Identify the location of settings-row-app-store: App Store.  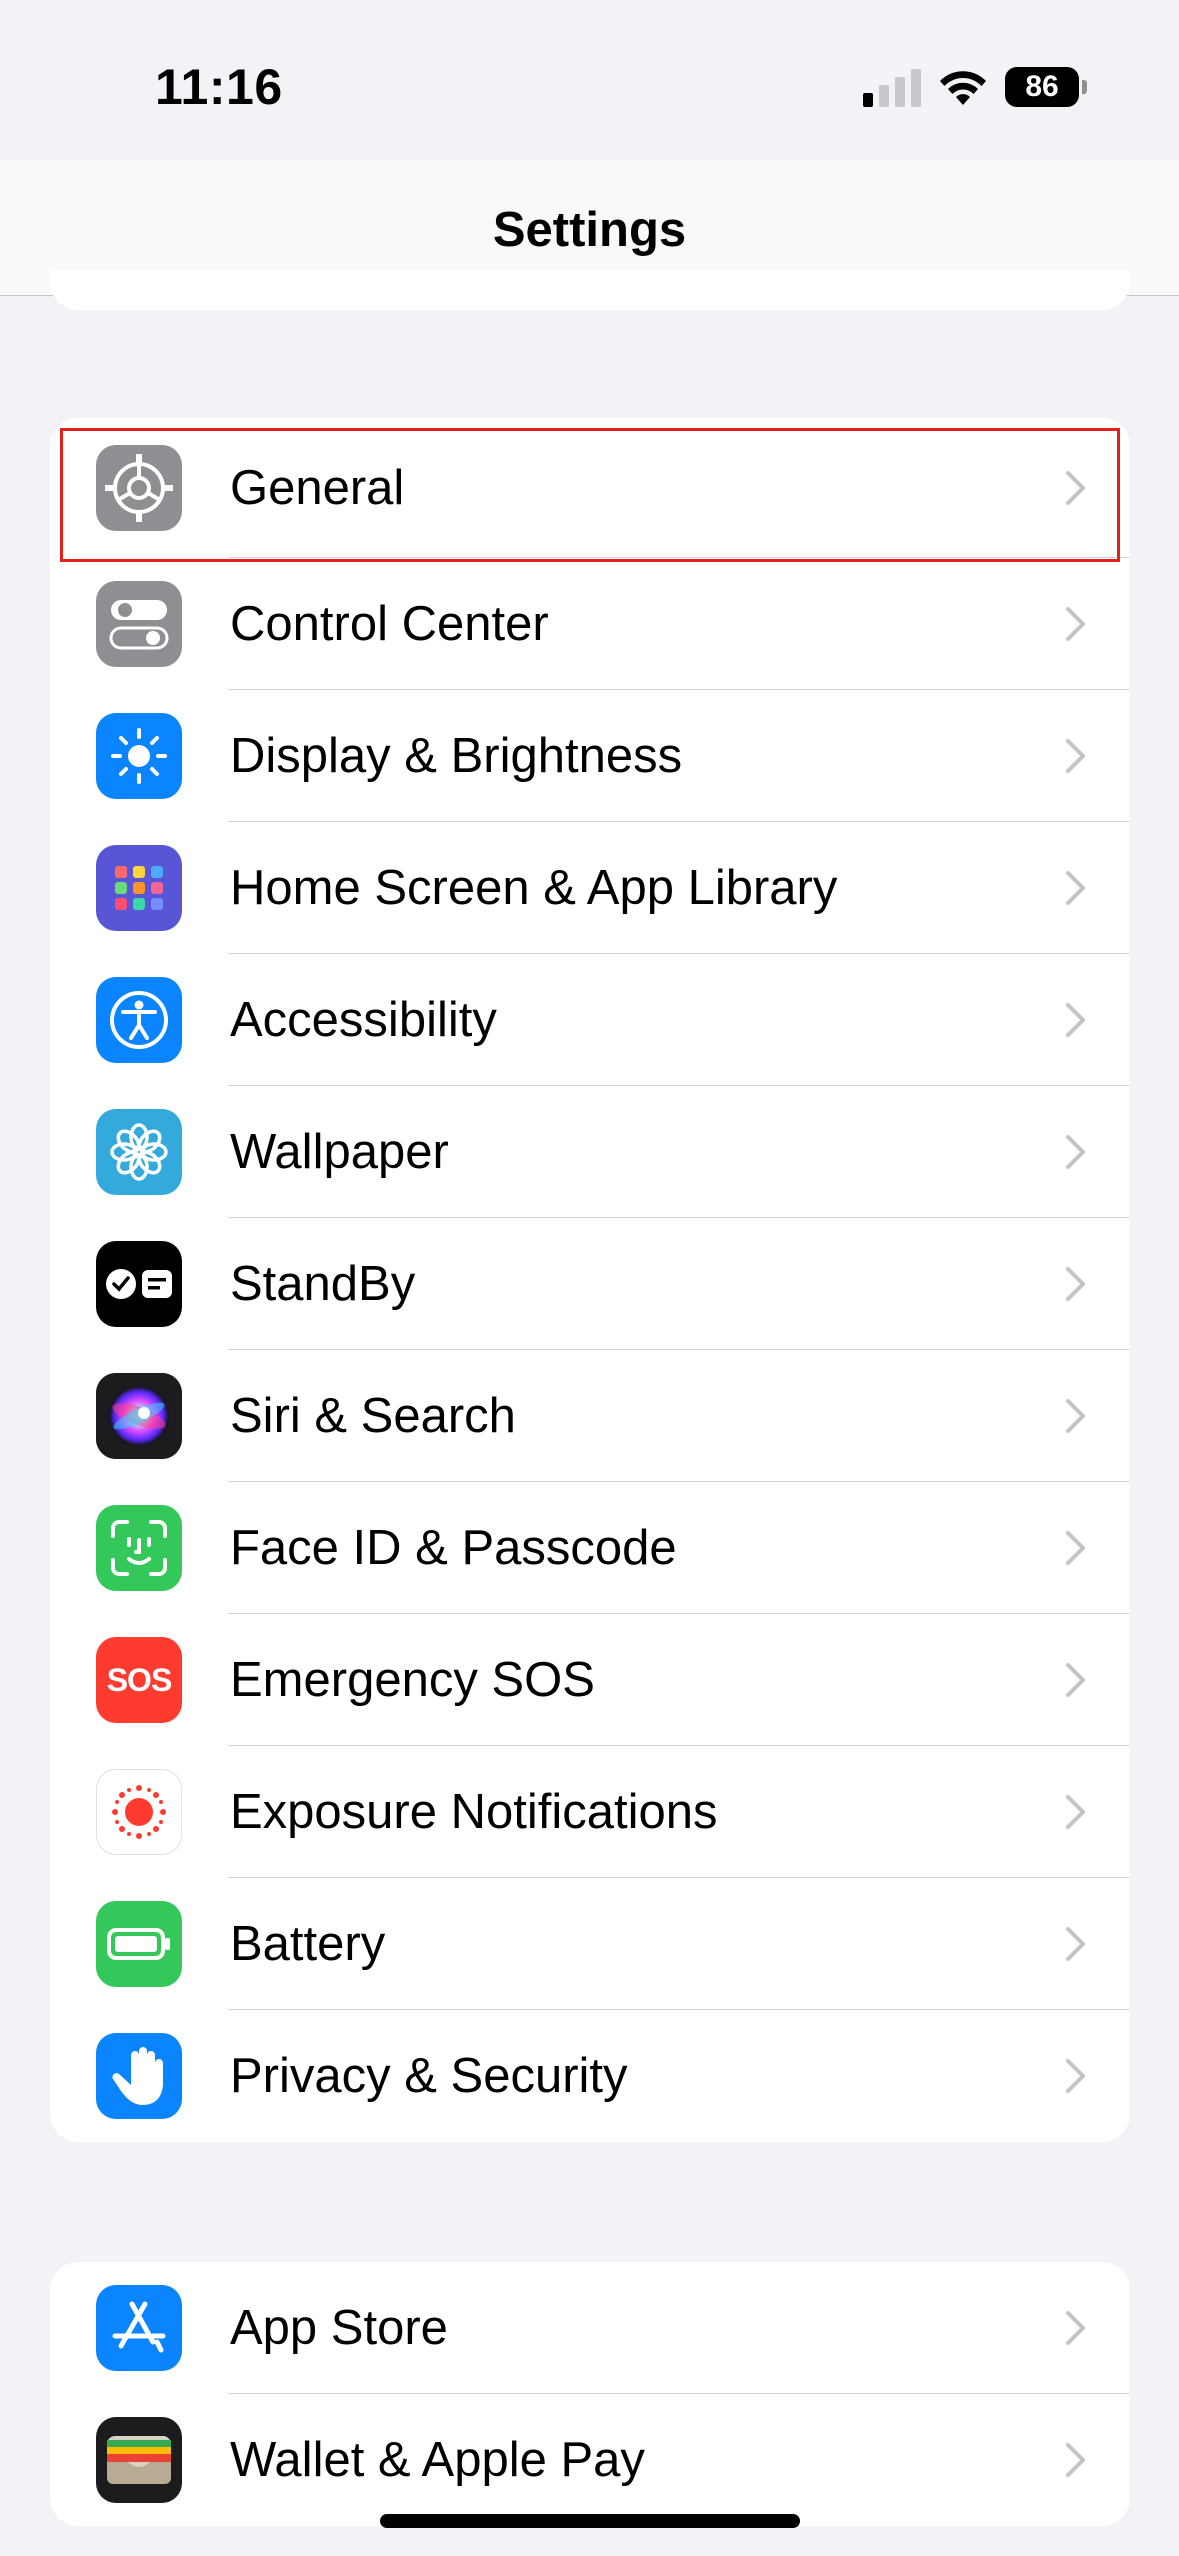
(590, 2328).